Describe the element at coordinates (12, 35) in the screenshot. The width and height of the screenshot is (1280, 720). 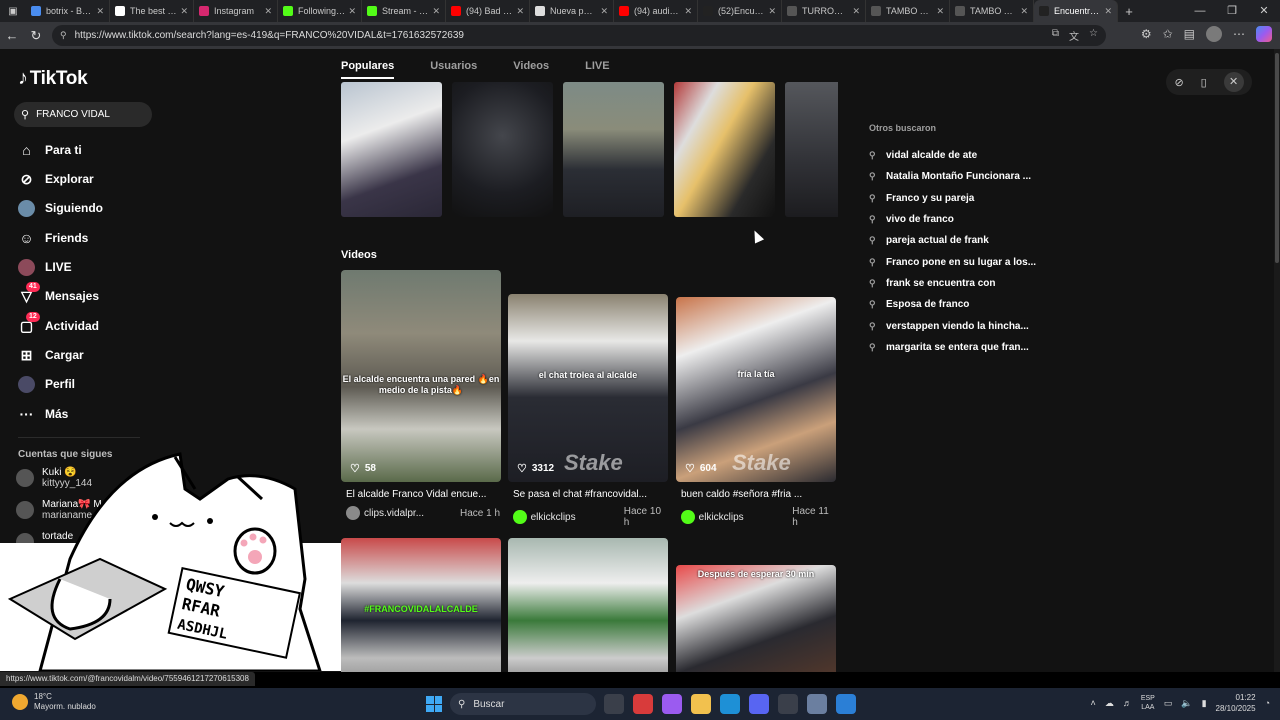
I see `back-icon: ←` at that location.